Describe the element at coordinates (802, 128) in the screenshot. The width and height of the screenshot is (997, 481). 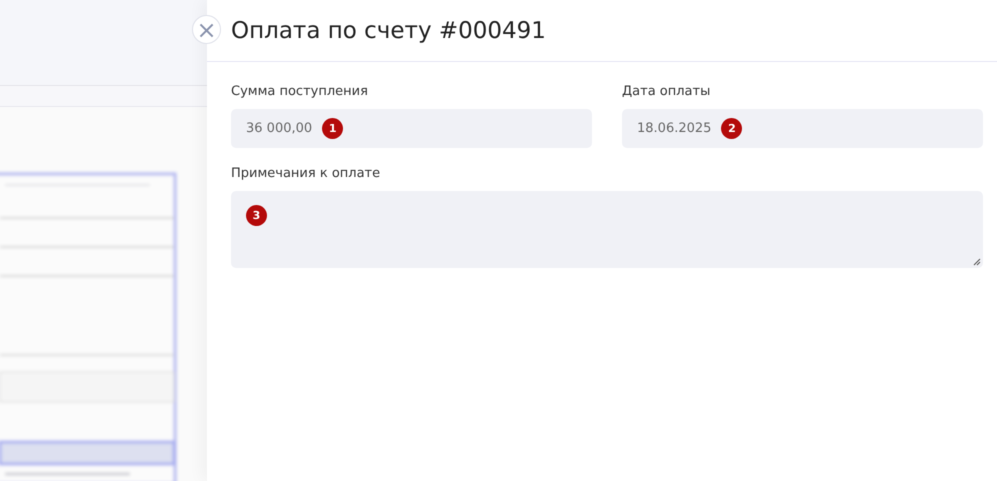
I see `input-field: 18.06.2025 2` at that location.